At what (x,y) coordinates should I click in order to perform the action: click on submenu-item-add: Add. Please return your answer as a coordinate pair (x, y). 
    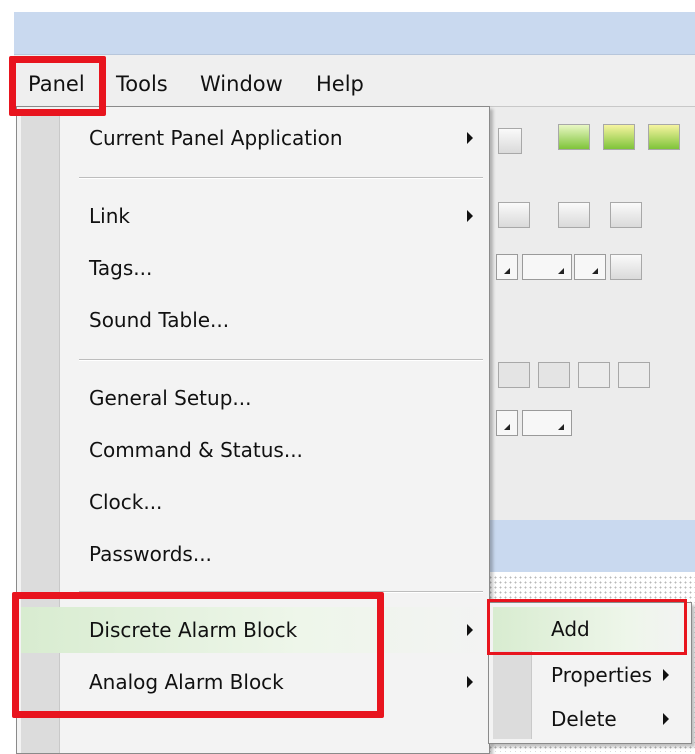
    Looking at the image, I should click on (590, 629).